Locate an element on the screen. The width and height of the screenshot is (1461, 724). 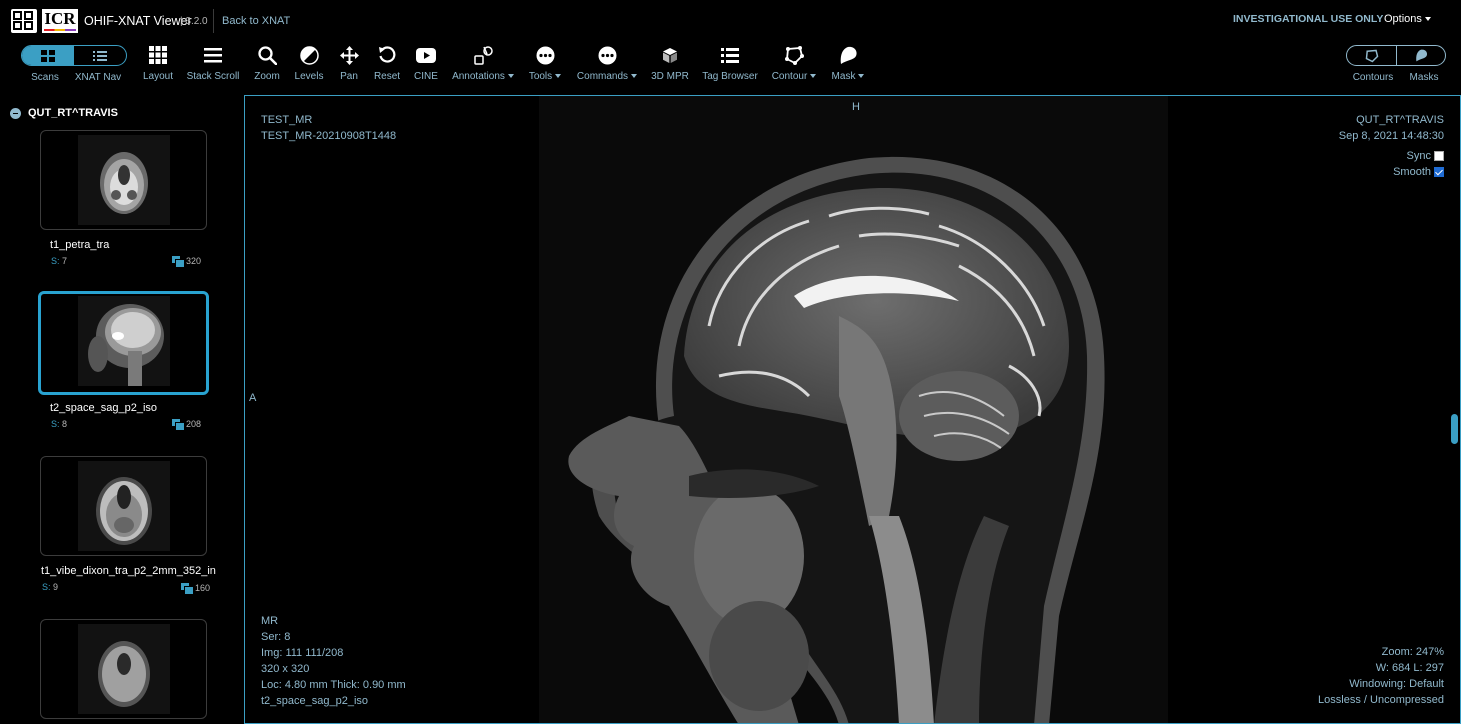
tools-label: Tools is located at coordinates (545, 76).